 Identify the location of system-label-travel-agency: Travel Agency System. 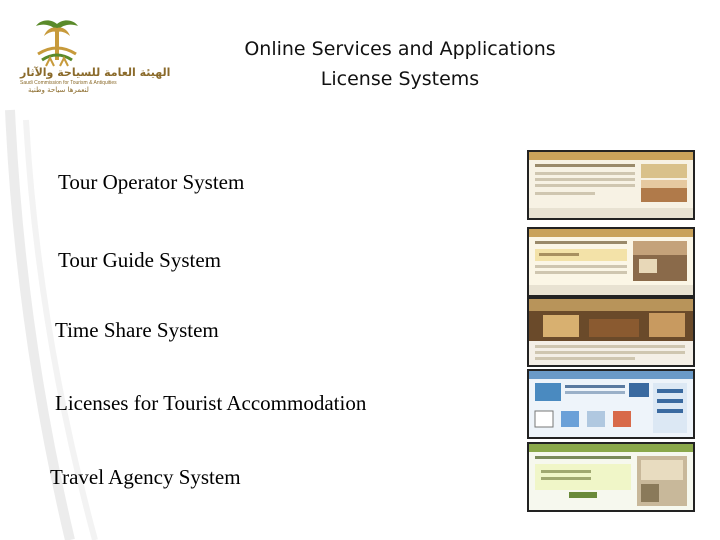
(145, 477).